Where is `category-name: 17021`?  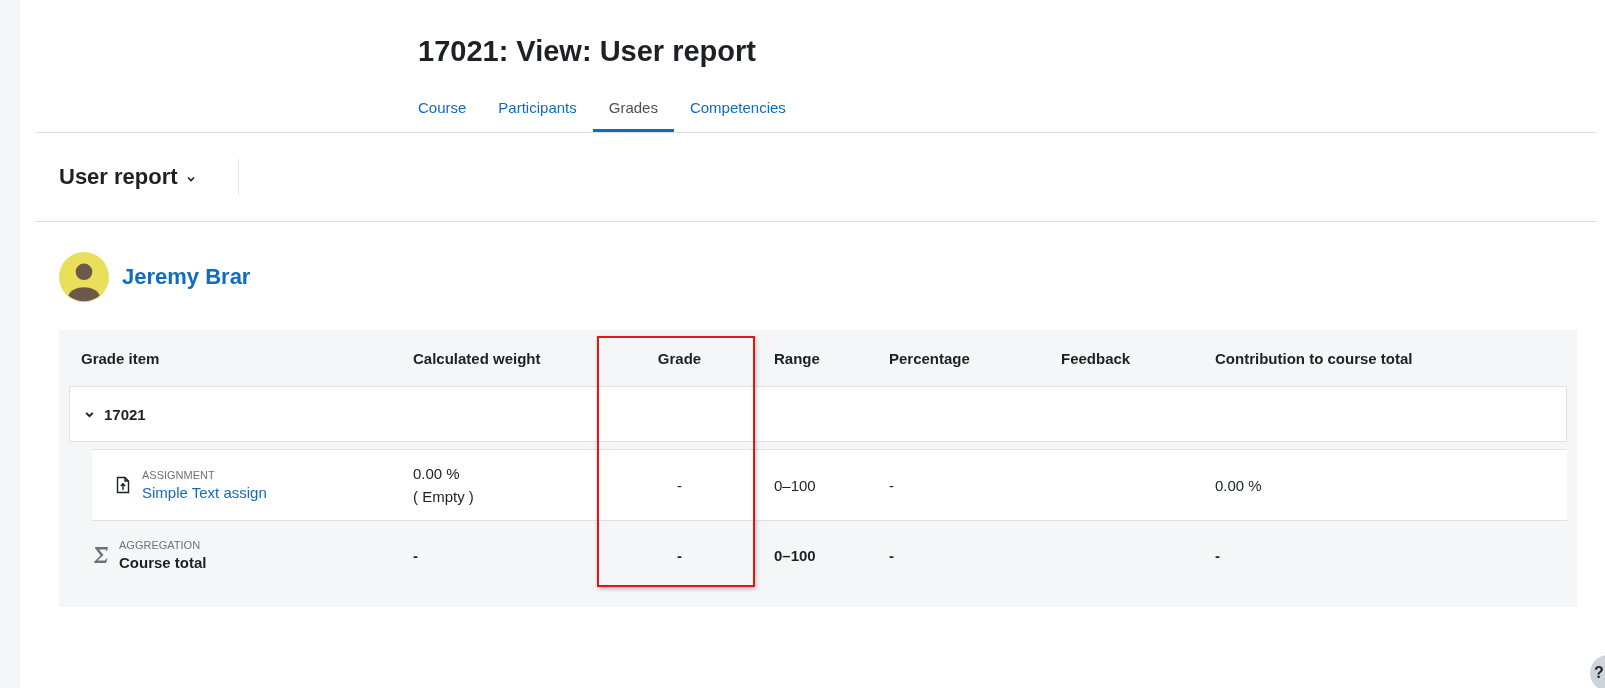 category-name: 17021 is located at coordinates (125, 414).